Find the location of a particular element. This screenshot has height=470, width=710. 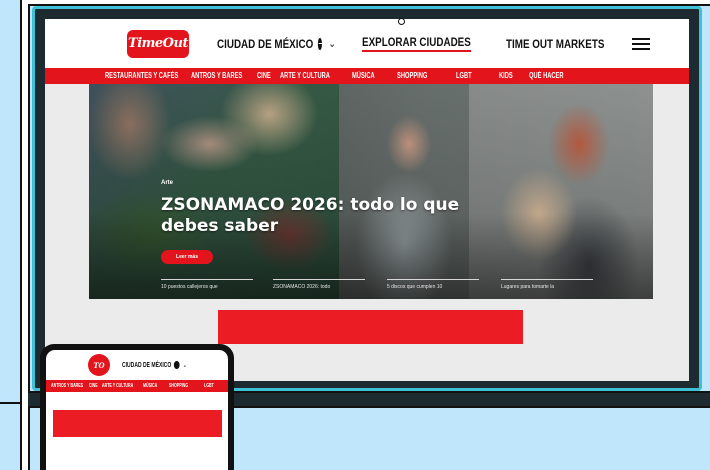

nav-item-kids: KIDS is located at coordinates (506, 75).